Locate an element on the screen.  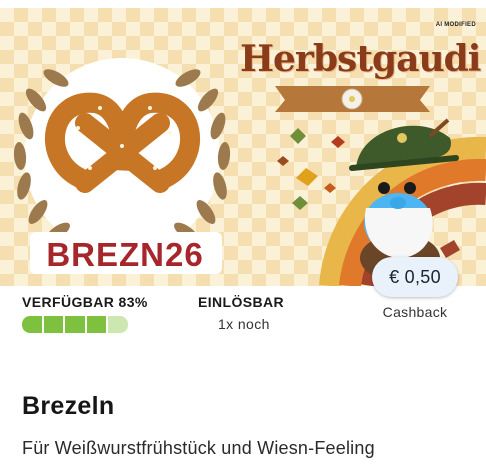
product-description: Für Weißwurstfrühstück und Wiesn-Feeling is located at coordinates (198, 448).